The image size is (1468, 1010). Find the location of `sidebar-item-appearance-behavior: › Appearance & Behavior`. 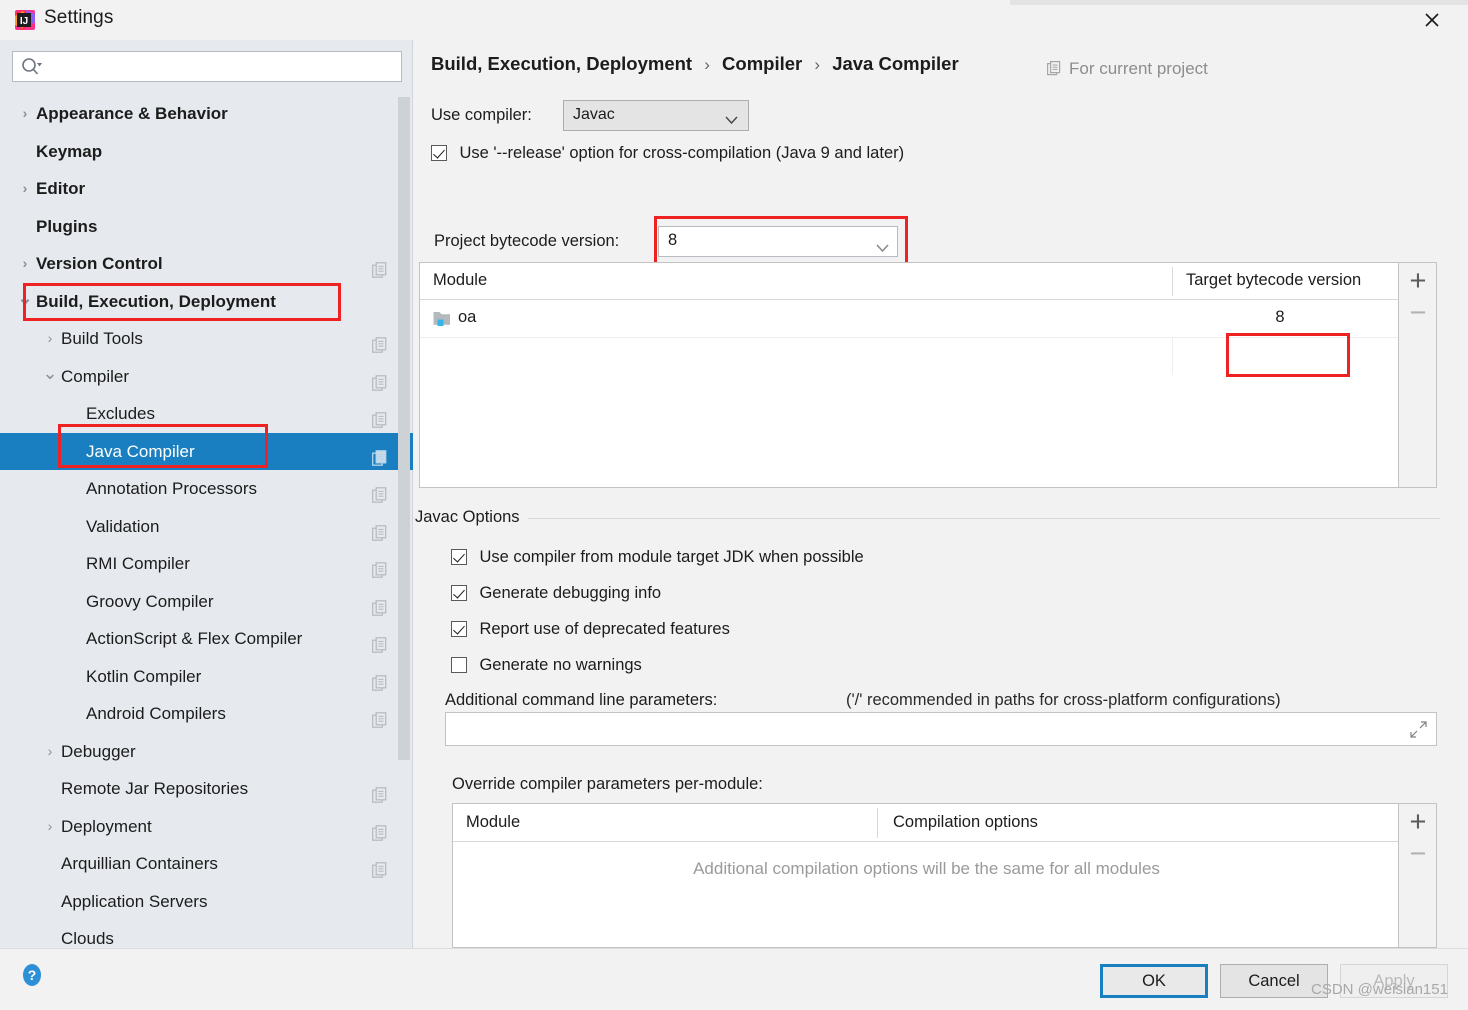

sidebar-item-appearance-behavior: › Appearance & Behavior is located at coordinates (206, 114).